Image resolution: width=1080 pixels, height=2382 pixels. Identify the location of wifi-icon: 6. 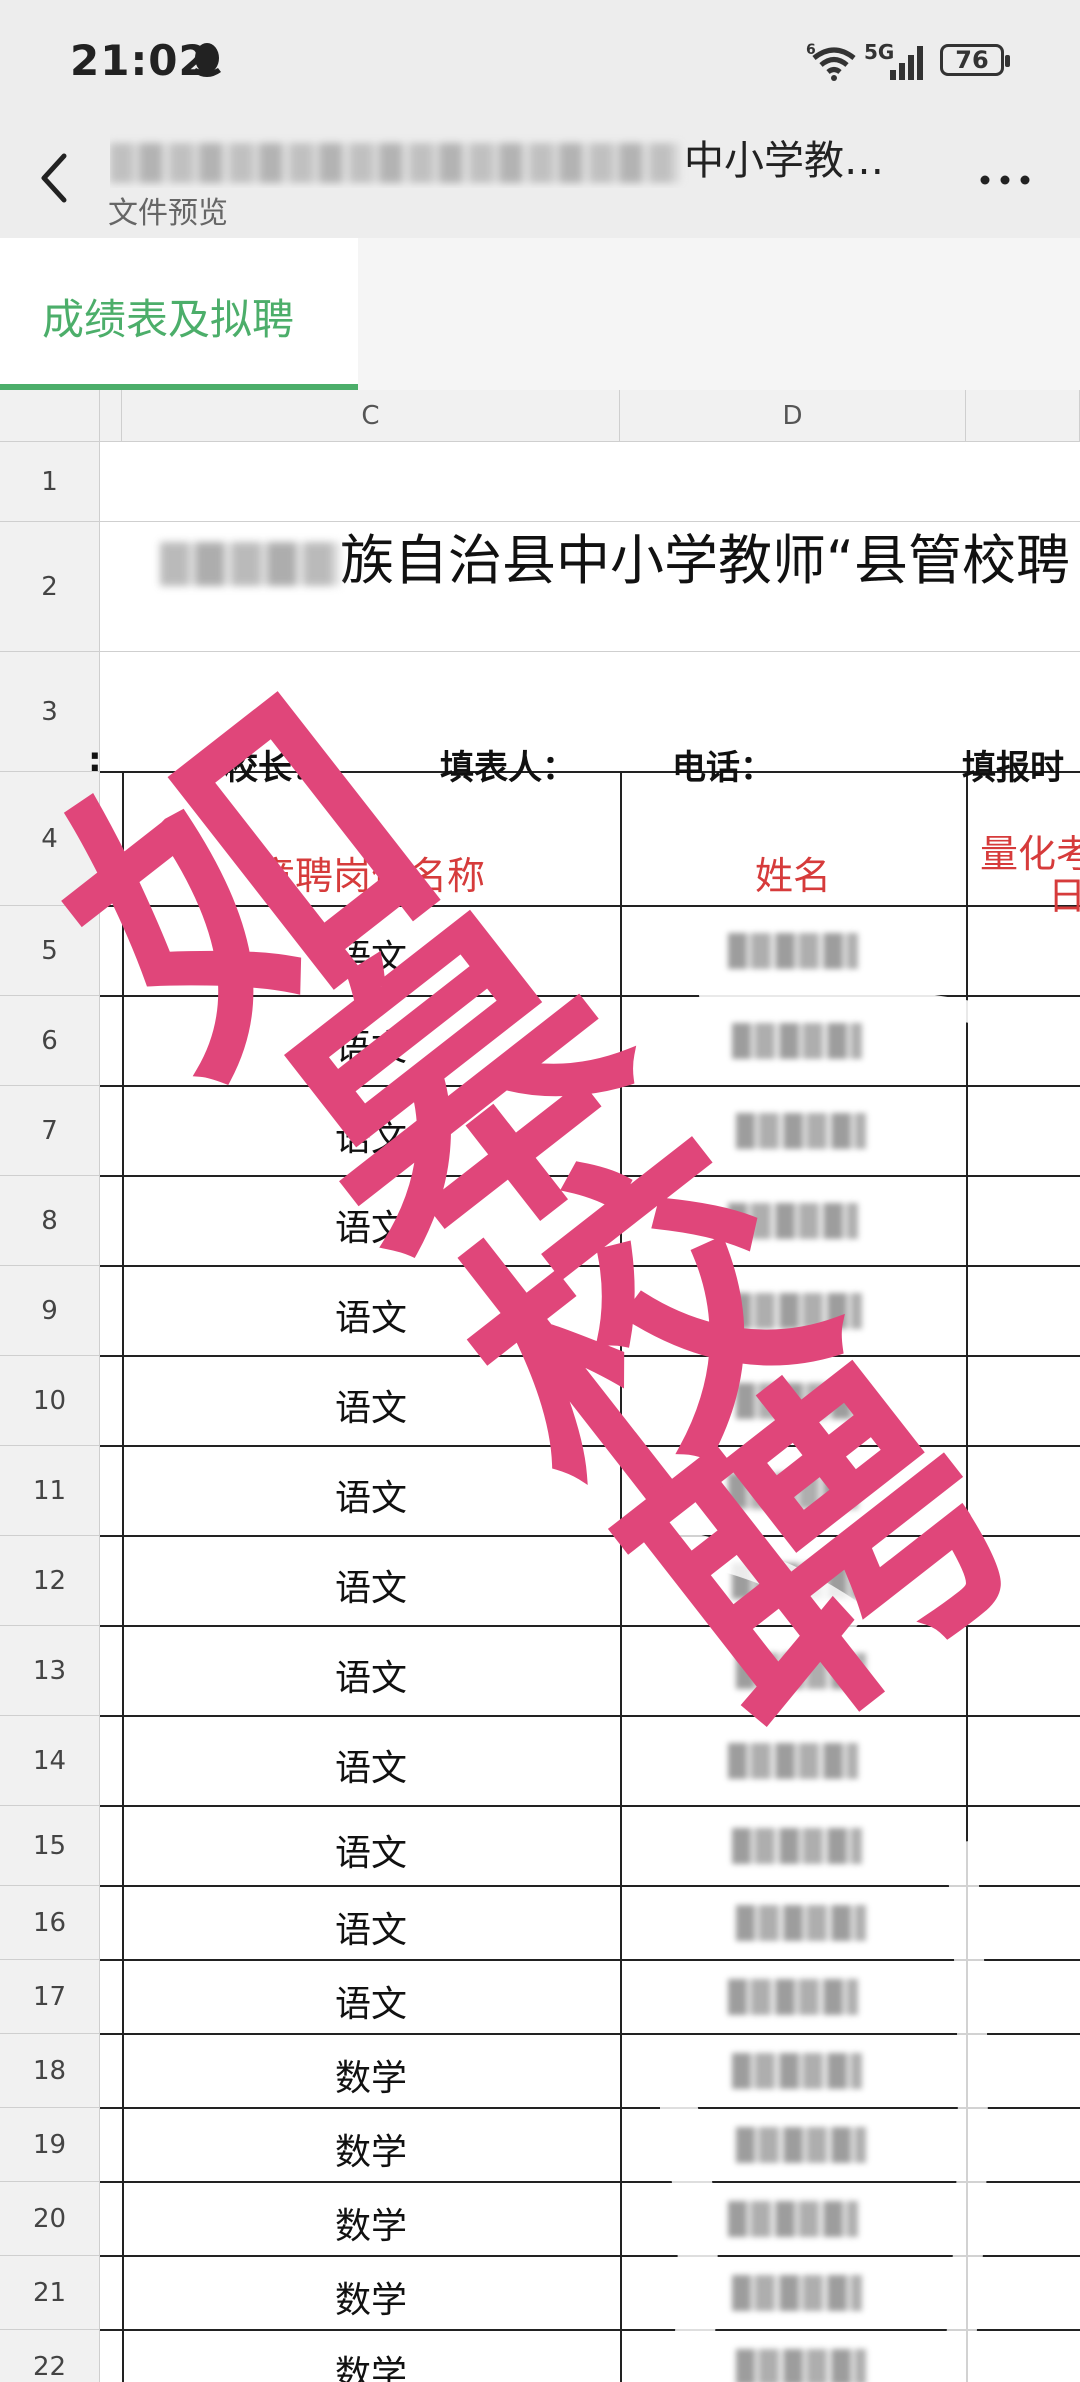
(831, 61).